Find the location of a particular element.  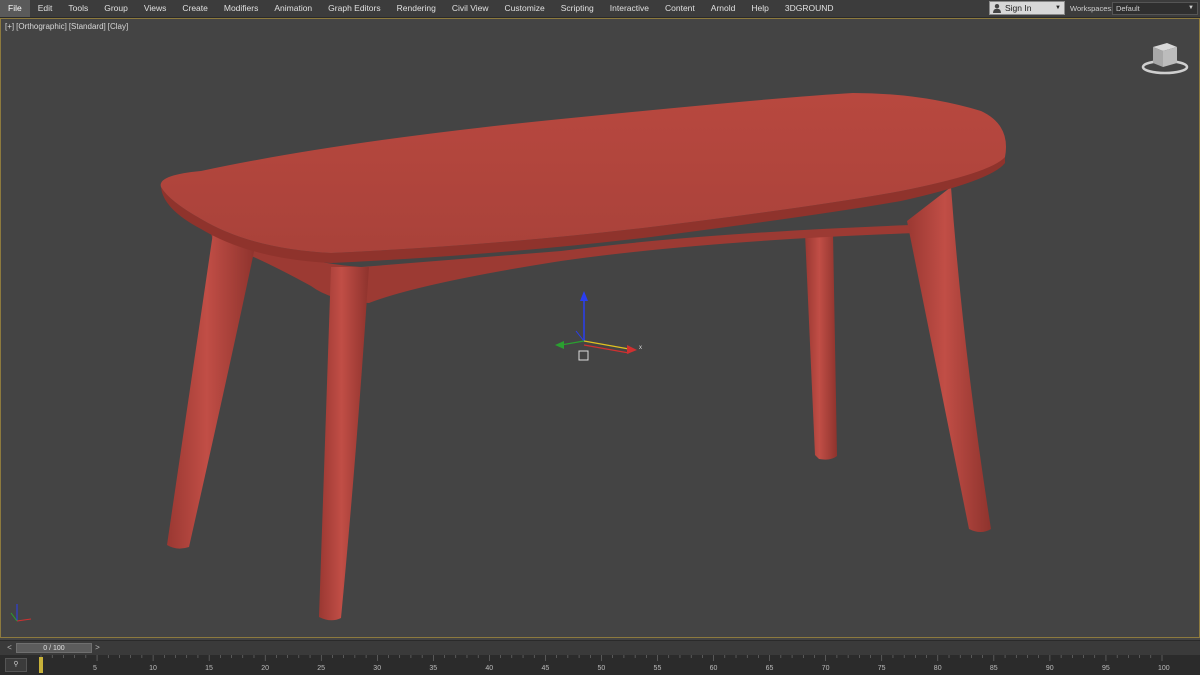

menu-item-graph-editors: Graph Editors is located at coordinates (354, 8).